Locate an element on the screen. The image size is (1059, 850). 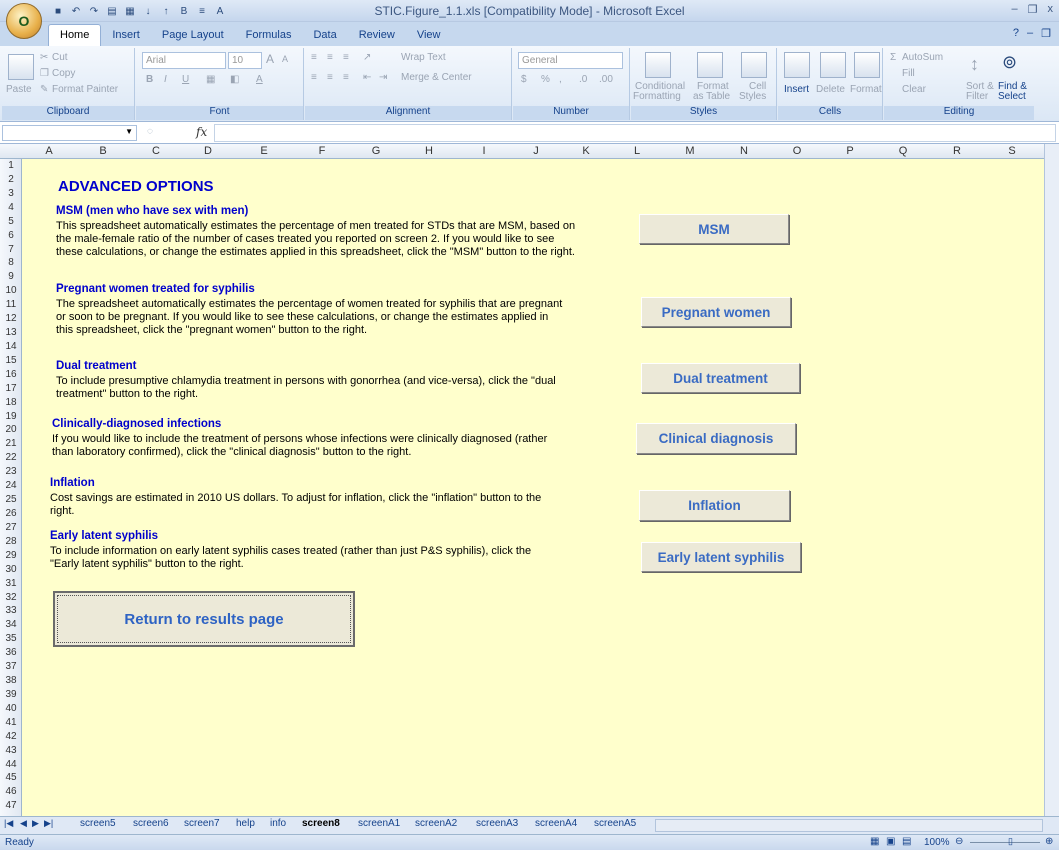
grow-font-button: A is located at coordinates (270, 59).